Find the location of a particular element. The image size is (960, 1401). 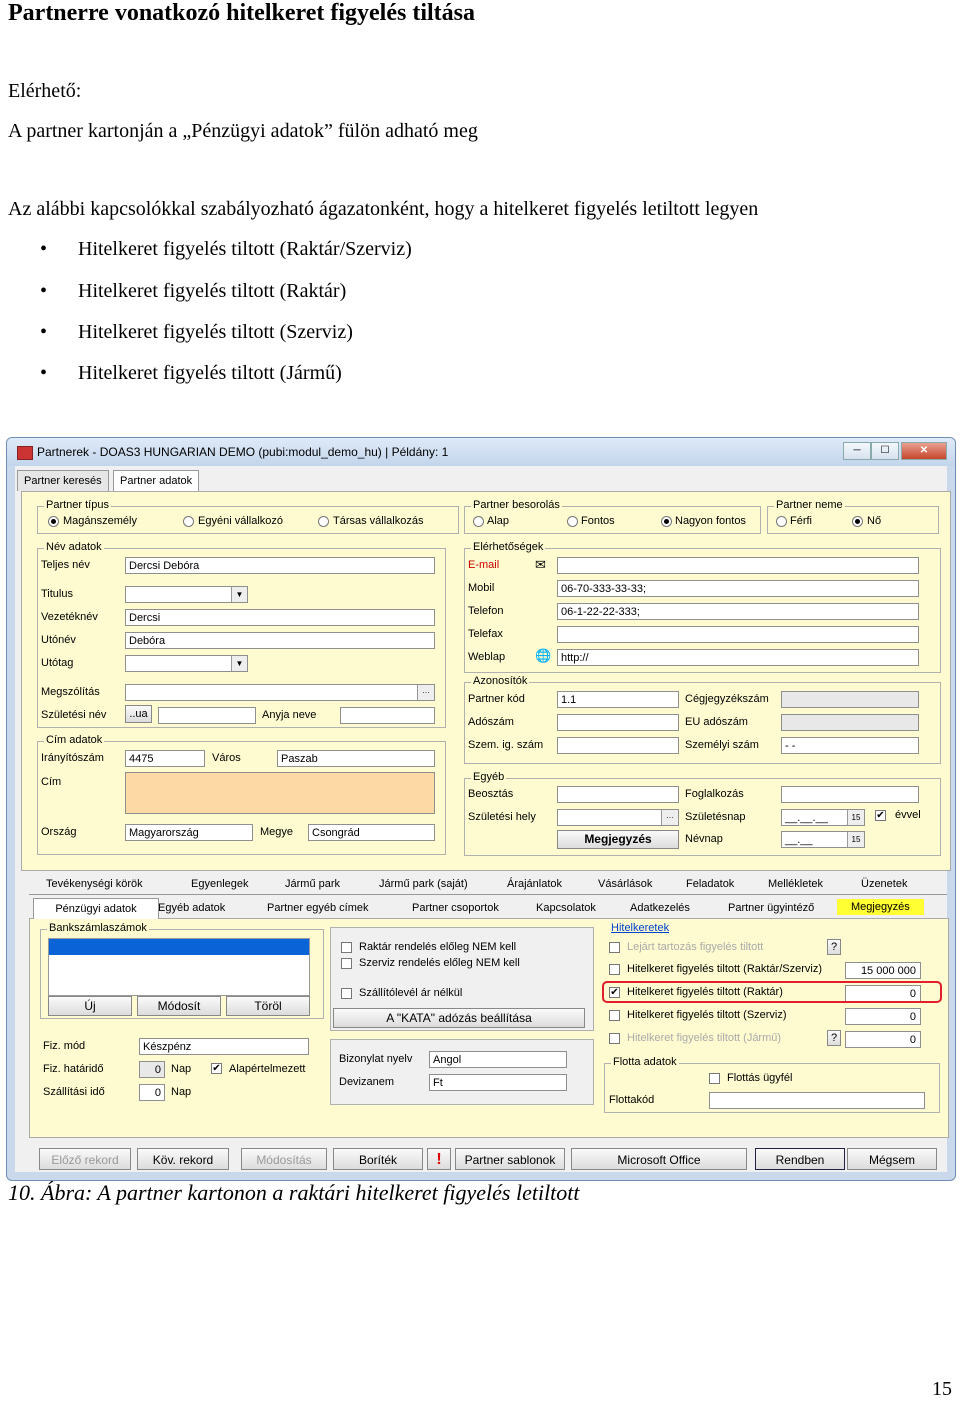

microsoft-office-button: Microsoft Office is located at coordinates (659, 1159).